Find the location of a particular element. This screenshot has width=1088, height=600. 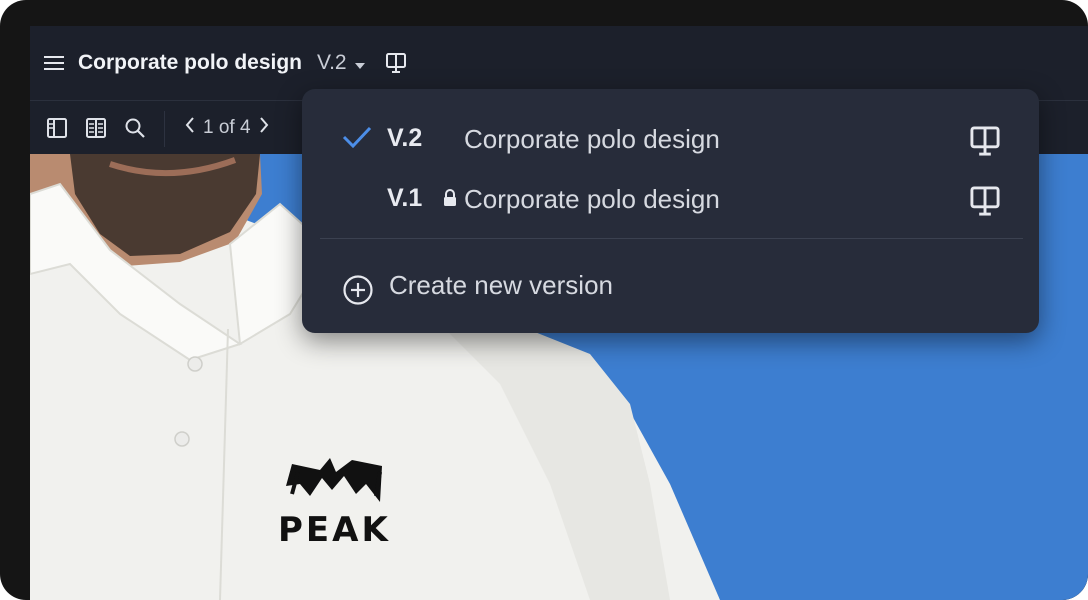

hamburger-icon is located at coordinates (54, 63).